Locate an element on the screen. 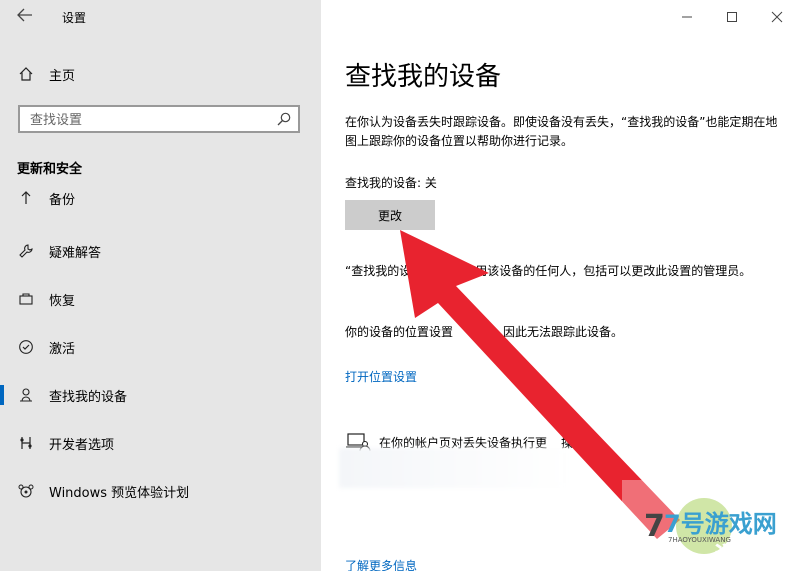 This screenshot has height=571, width=802. active-indicator is located at coordinates (2, 395).